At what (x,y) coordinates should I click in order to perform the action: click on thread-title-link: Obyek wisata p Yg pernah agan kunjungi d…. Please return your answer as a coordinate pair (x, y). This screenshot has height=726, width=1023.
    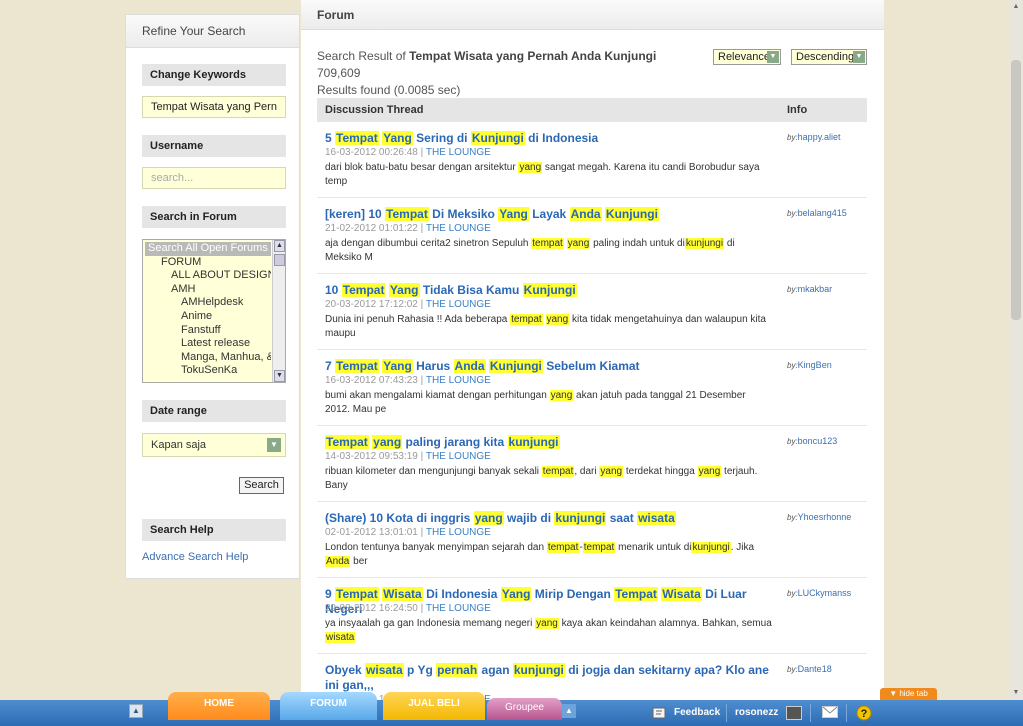
    Looking at the image, I should click on (549, 678).